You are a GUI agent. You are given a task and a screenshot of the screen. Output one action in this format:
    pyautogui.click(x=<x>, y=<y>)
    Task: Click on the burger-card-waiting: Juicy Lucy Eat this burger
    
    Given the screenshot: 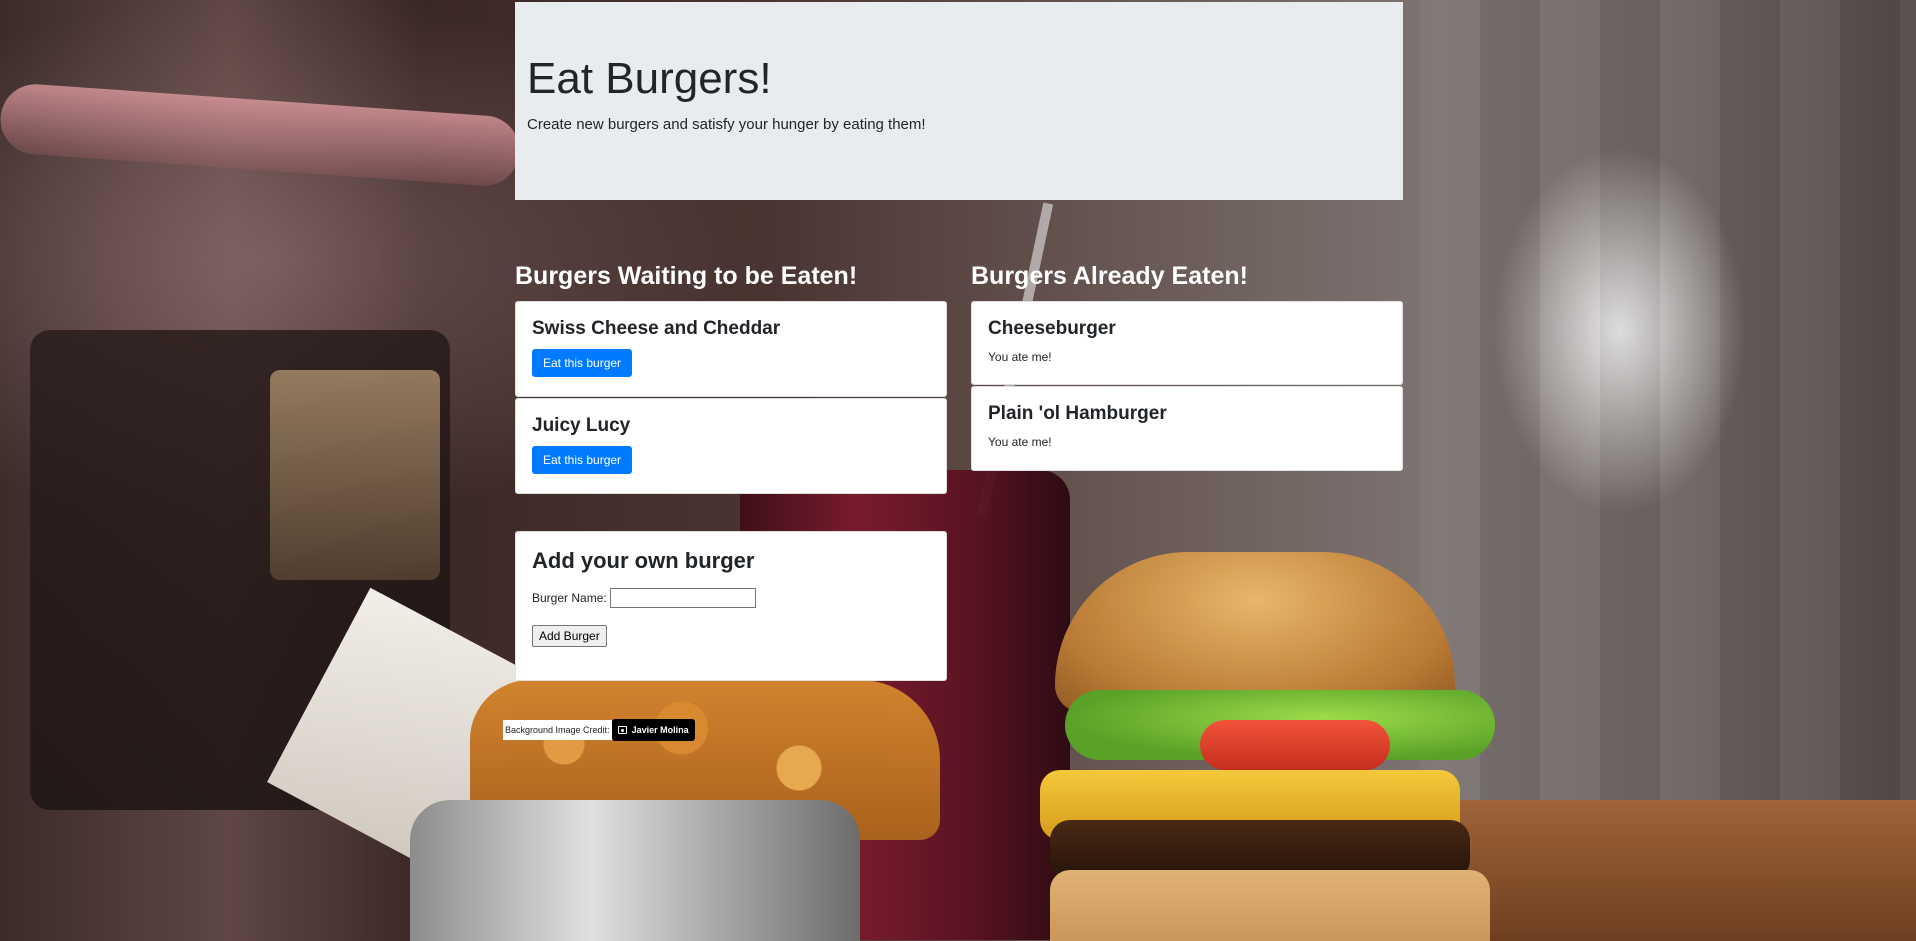 What is the action you would take?
    pyautogui.click(x=731, y=446)
    